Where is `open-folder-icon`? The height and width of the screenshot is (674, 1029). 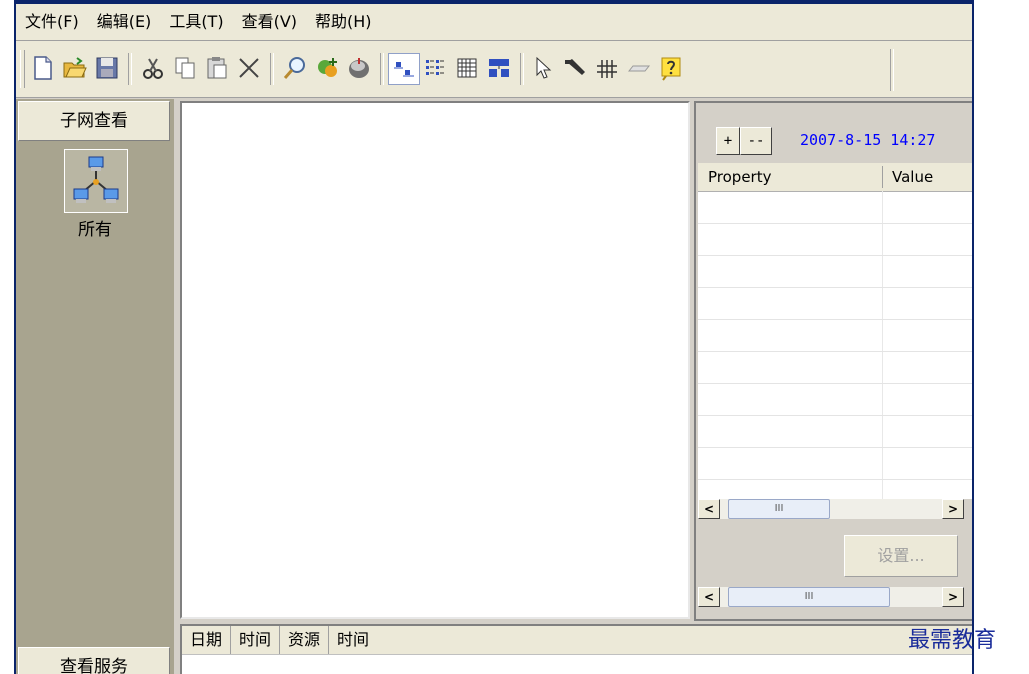 open-folder-icon is located at coordinates (75, 68).